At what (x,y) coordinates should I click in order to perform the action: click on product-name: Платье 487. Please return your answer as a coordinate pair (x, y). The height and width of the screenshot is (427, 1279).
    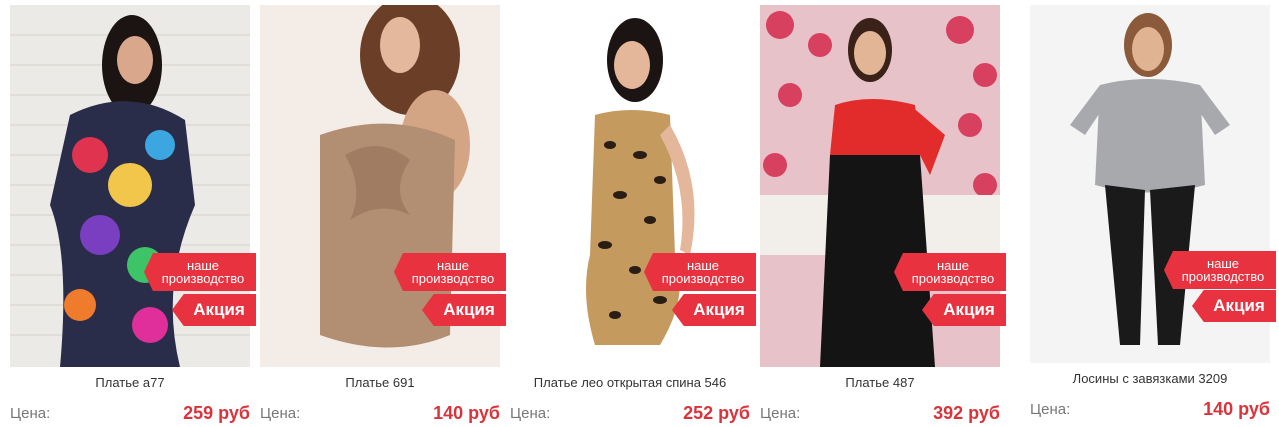
    Looking at the image, I should click on (880, 382).